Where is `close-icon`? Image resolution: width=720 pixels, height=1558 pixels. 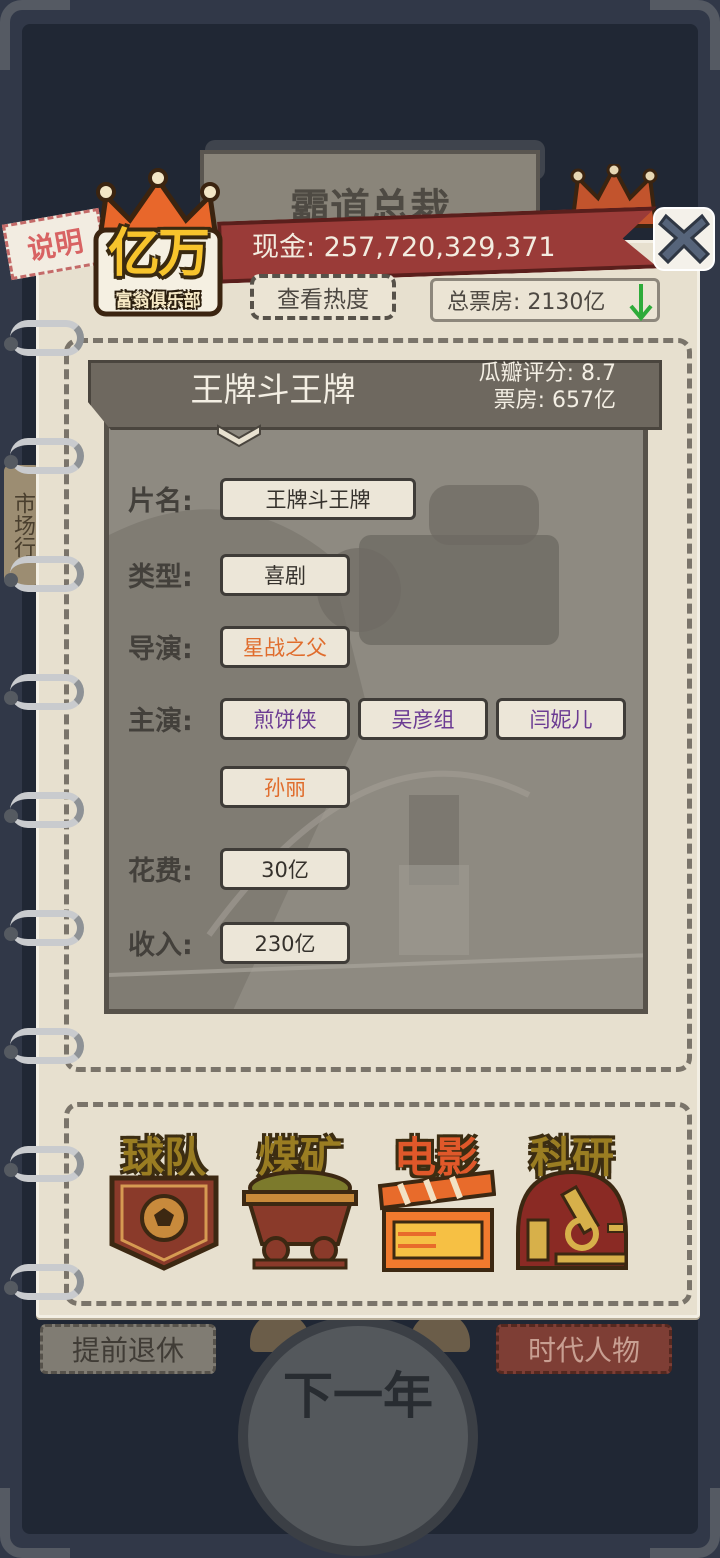 close-icon is located at coordinates (684, 238).